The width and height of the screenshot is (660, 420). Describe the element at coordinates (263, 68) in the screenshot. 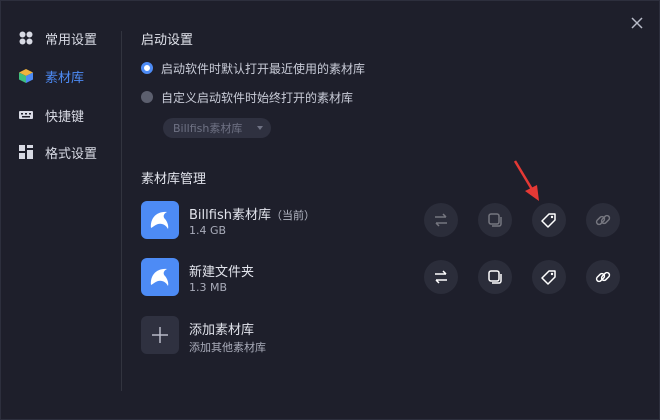

I see `startup-option-label: 启动软件时默认打开最近使用的素材库` at that location.